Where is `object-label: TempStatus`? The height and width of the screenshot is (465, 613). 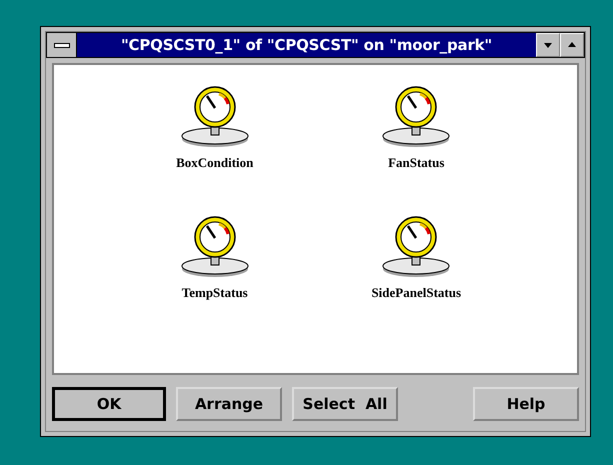 object-label: TempStatus is located at coordinates (215, 293).